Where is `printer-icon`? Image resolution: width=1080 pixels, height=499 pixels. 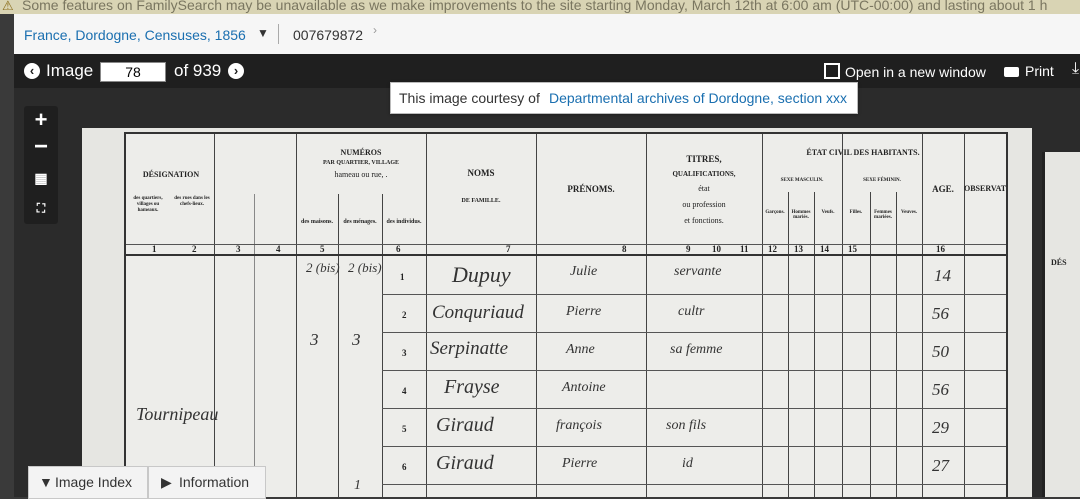 printer-icon is located at coordinates (1011, 72).